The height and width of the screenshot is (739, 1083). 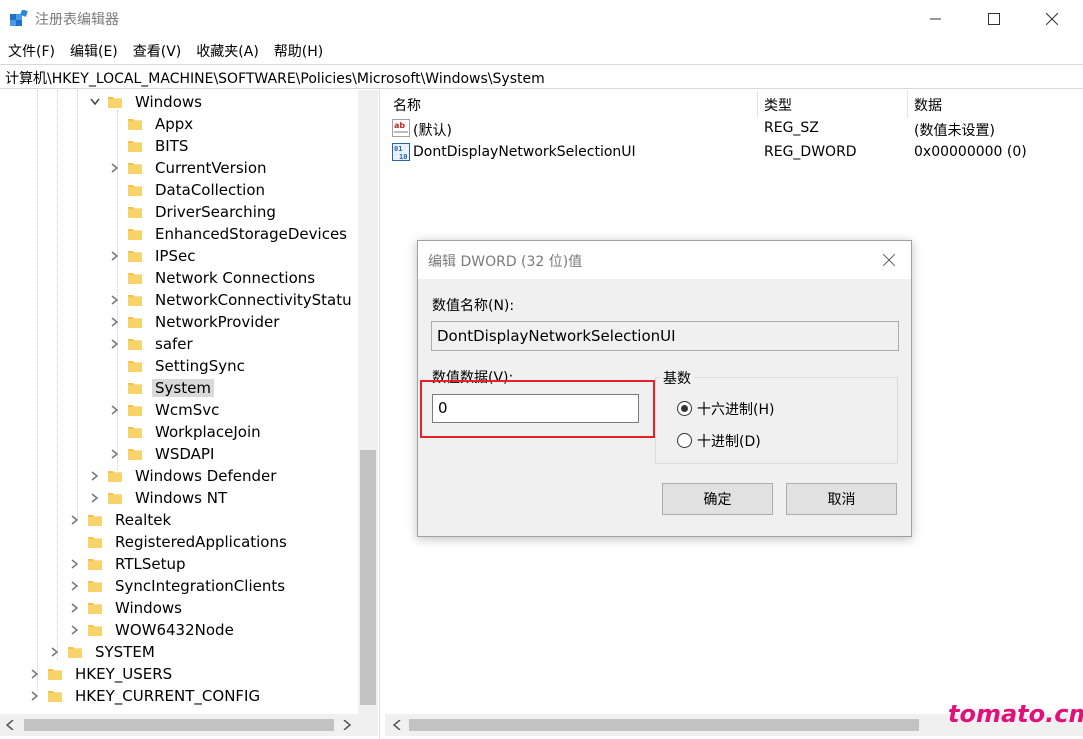 I want to click on hex-radio-label: 十六进制(H), so click(x=735, y=409).